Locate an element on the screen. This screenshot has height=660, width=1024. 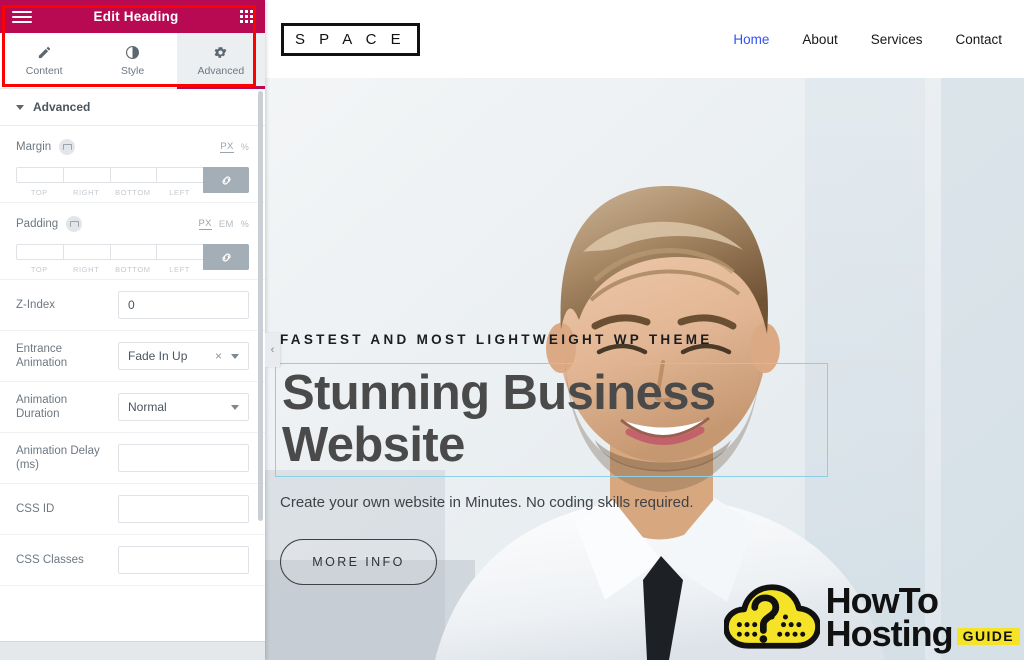
control-padding: Padding PX EM % TOP RIGHT BOTTOM LEFT is located at coordinates (132, 241).